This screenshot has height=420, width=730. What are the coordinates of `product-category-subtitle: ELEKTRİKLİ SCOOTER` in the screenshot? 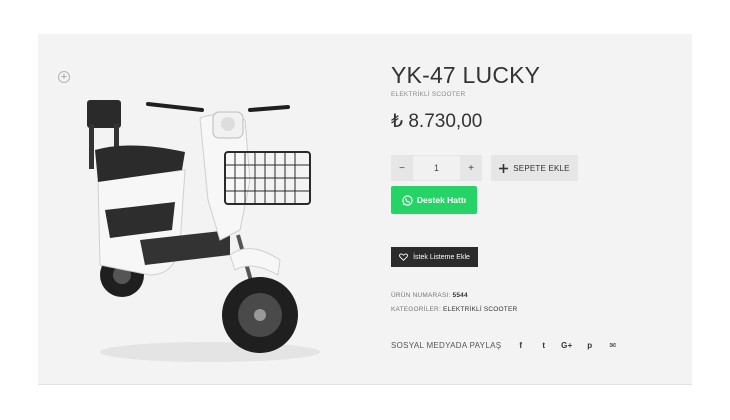 It's located at (428, 94).